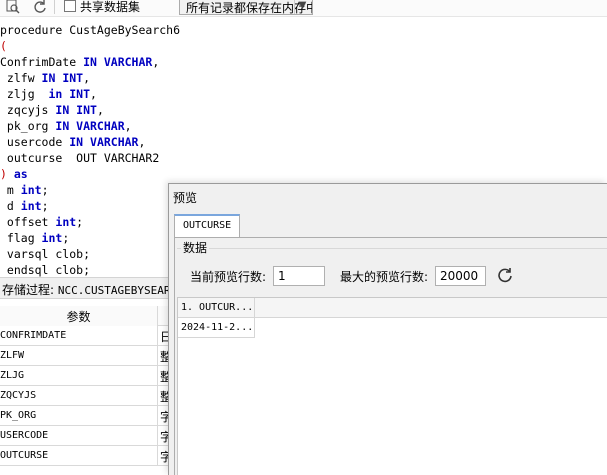 The height and width of the screenshot is (475, 607). I want to click on max-rows-label: 最大的预览行数:, so click(384, 277).